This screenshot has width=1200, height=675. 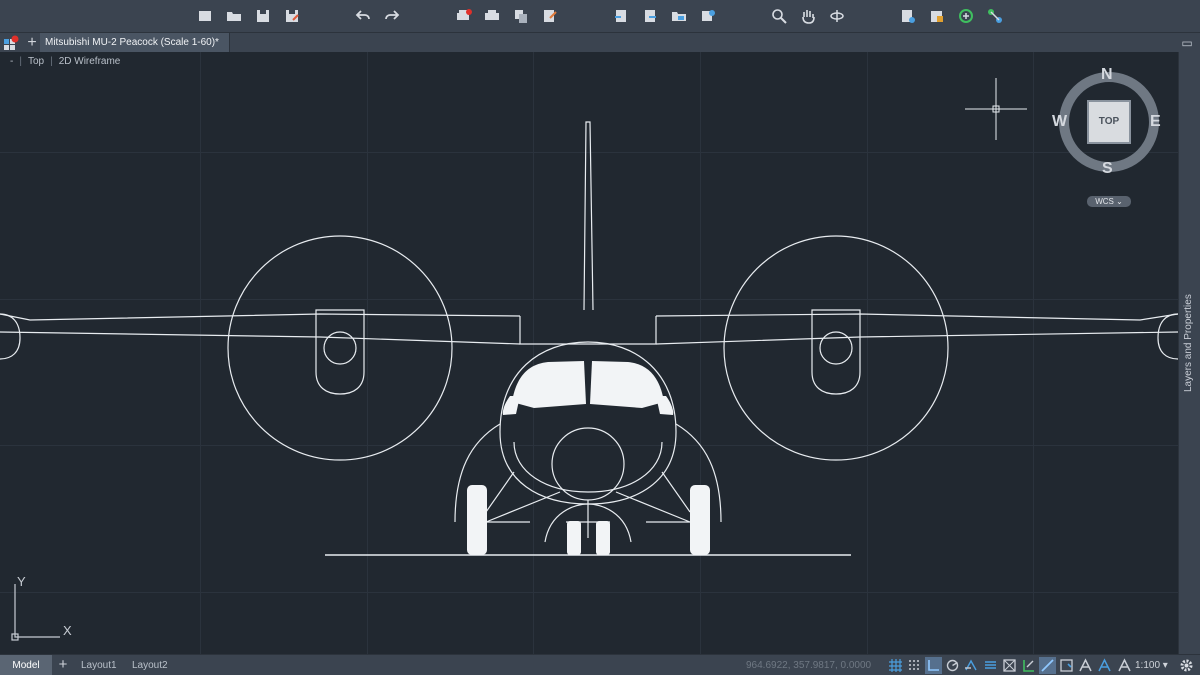 I want to click on tab-model: Model, so click(x=26, y=665).